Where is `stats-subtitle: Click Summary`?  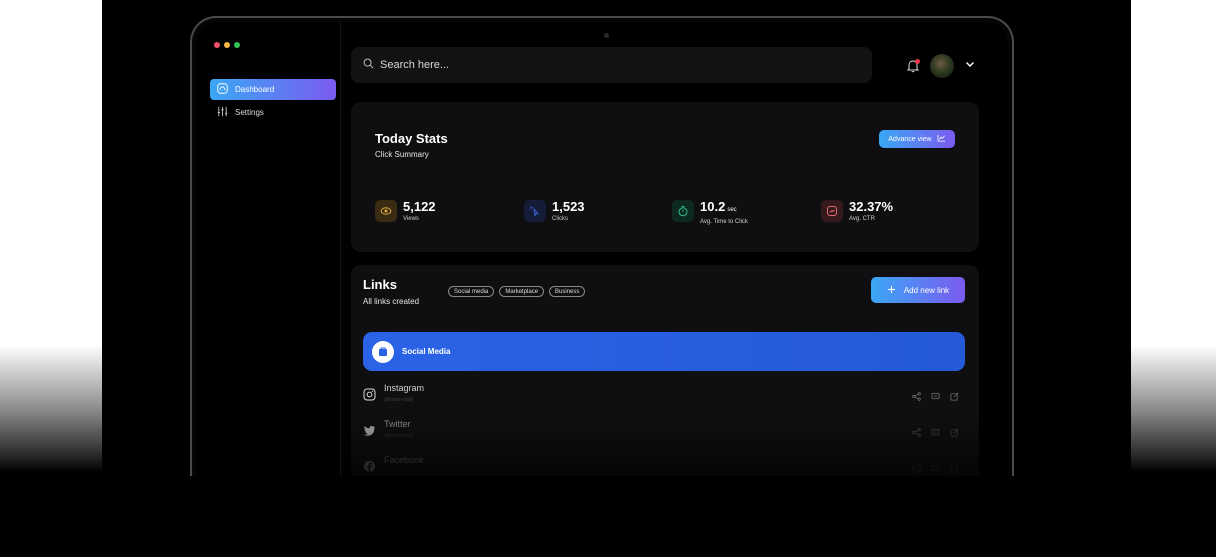 stats-subtitle: Click Summary is located at coordinates (402, 154).